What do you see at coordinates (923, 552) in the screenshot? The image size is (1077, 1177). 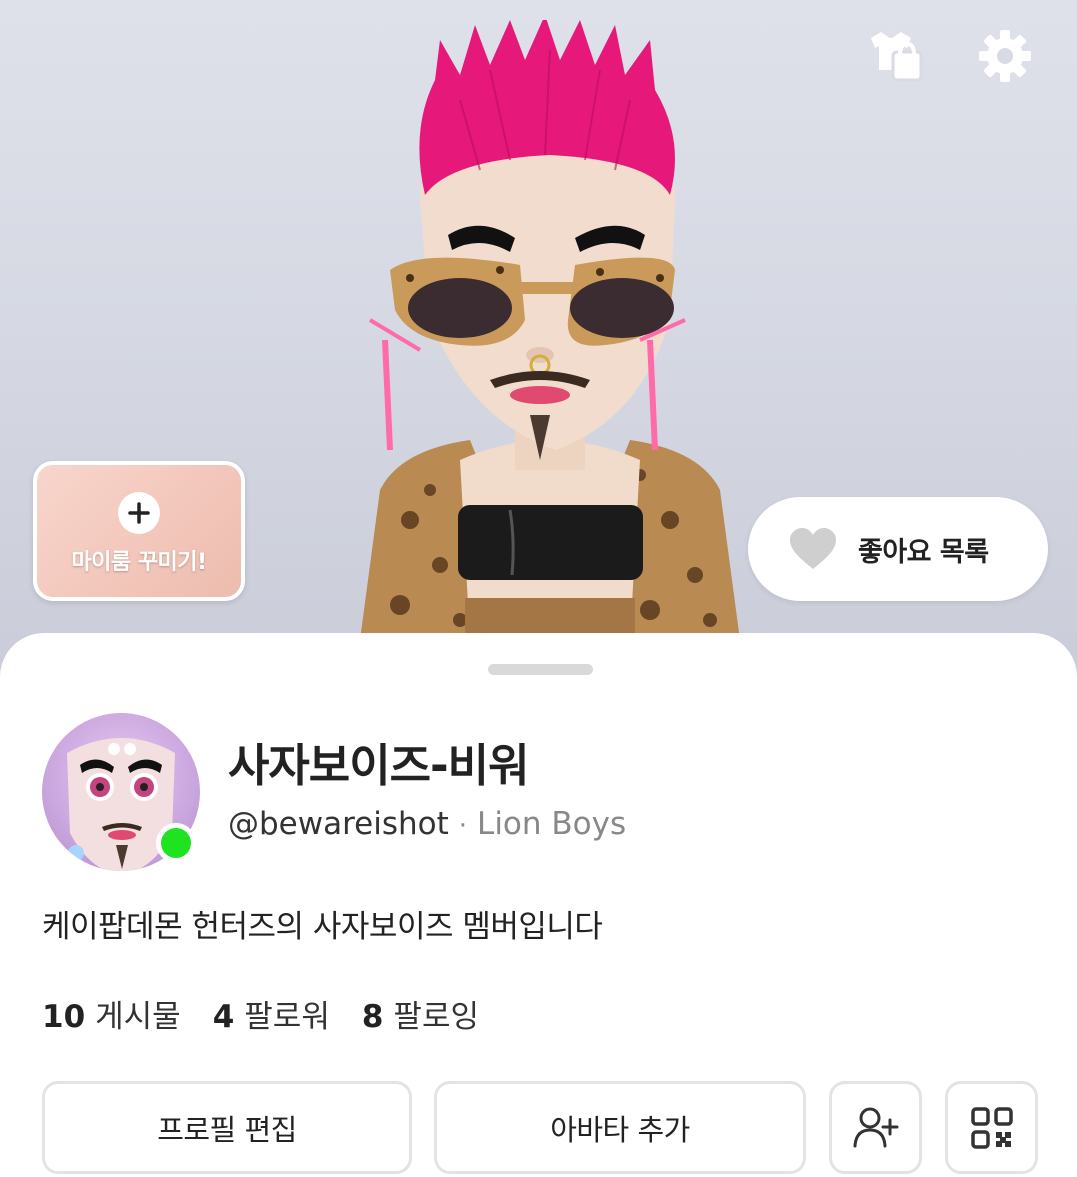 I see `likes-list-label: 좋아요 목록` at bounding box center [923, 552].